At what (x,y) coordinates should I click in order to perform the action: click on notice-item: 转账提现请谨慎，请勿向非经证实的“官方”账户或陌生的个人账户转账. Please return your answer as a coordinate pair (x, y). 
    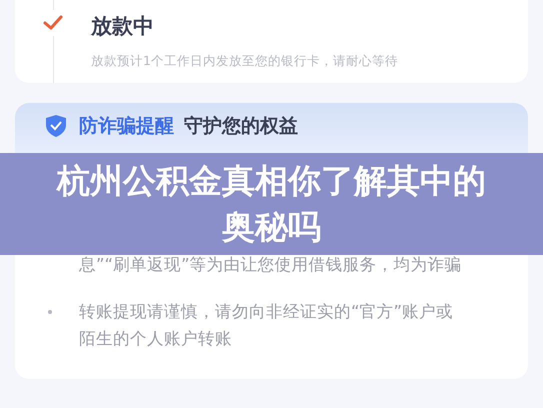
    Looking at the image, I should click on (266, 325).